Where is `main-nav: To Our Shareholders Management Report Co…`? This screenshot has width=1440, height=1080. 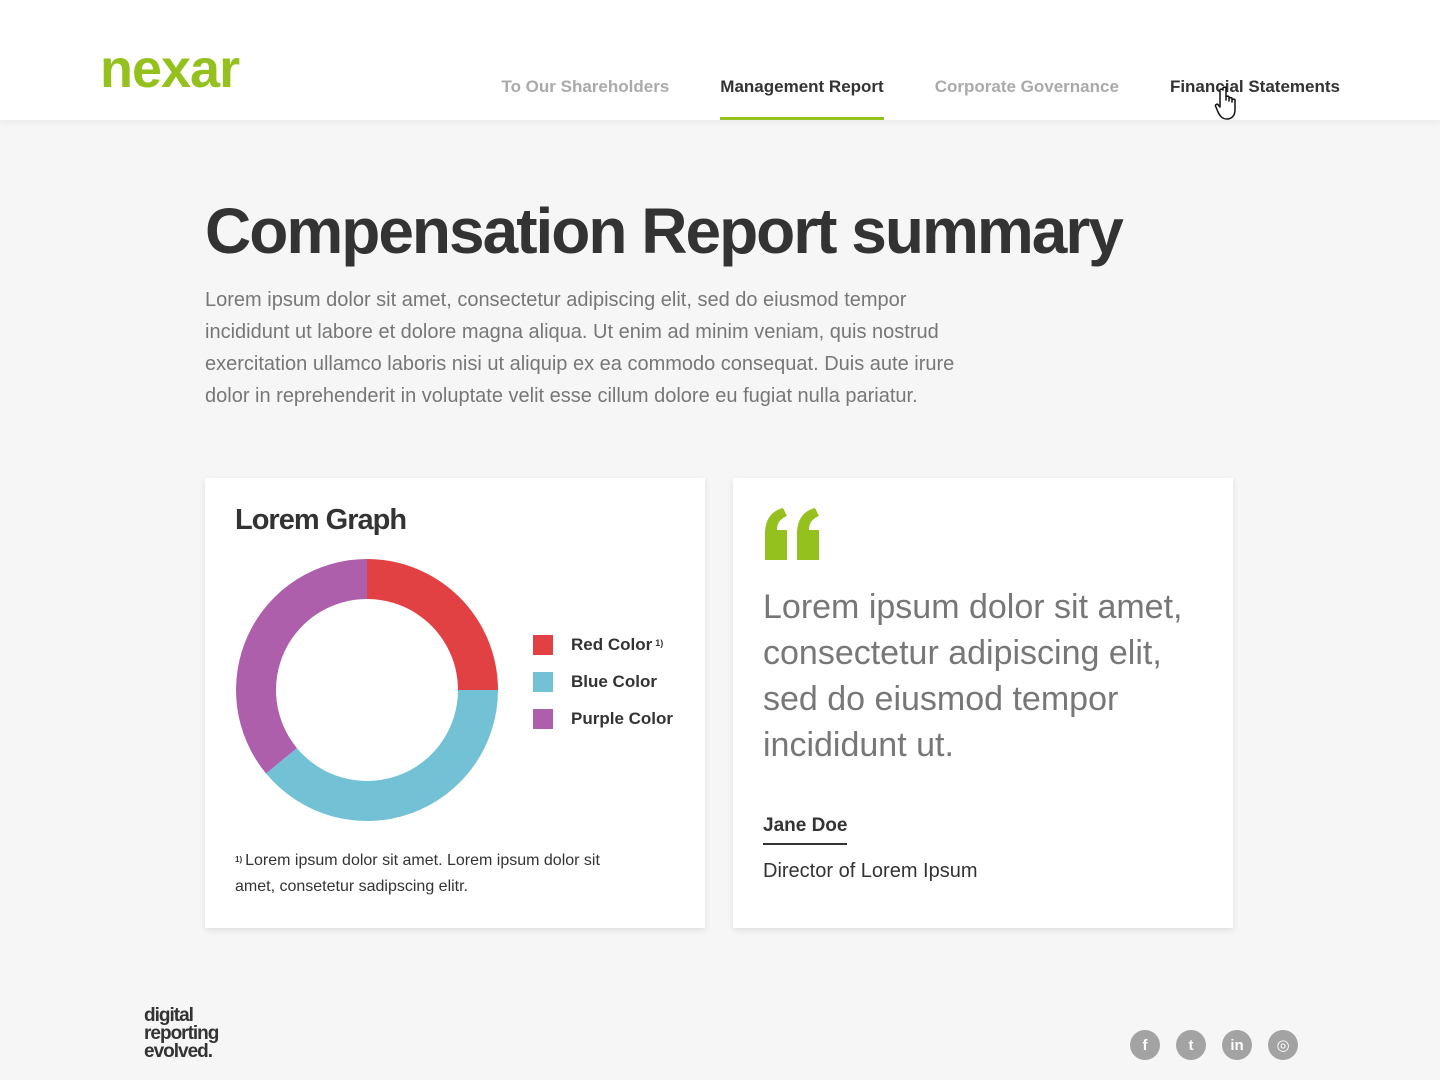 main-nav: To Our Shareholders Management Report Co… is located at coordinates (895, 60).